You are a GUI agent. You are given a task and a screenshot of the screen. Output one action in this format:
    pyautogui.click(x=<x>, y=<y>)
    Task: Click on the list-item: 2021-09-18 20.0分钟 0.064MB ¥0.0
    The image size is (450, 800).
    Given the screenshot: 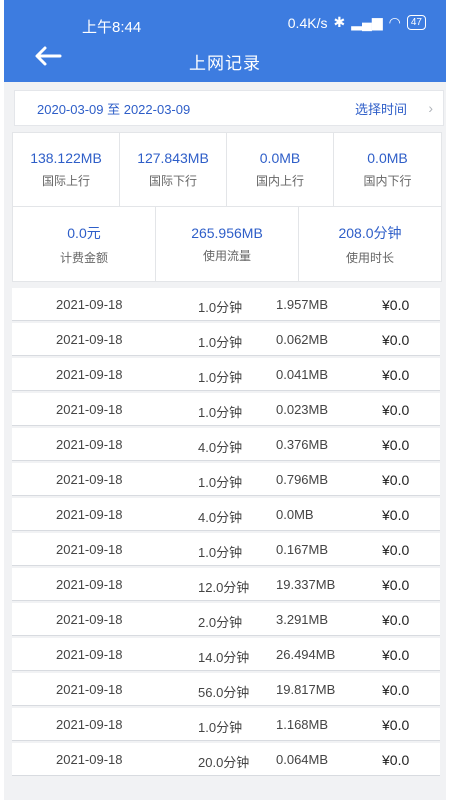 What is the action you would take?
    pyautogui.click(x=226, y=759)
    